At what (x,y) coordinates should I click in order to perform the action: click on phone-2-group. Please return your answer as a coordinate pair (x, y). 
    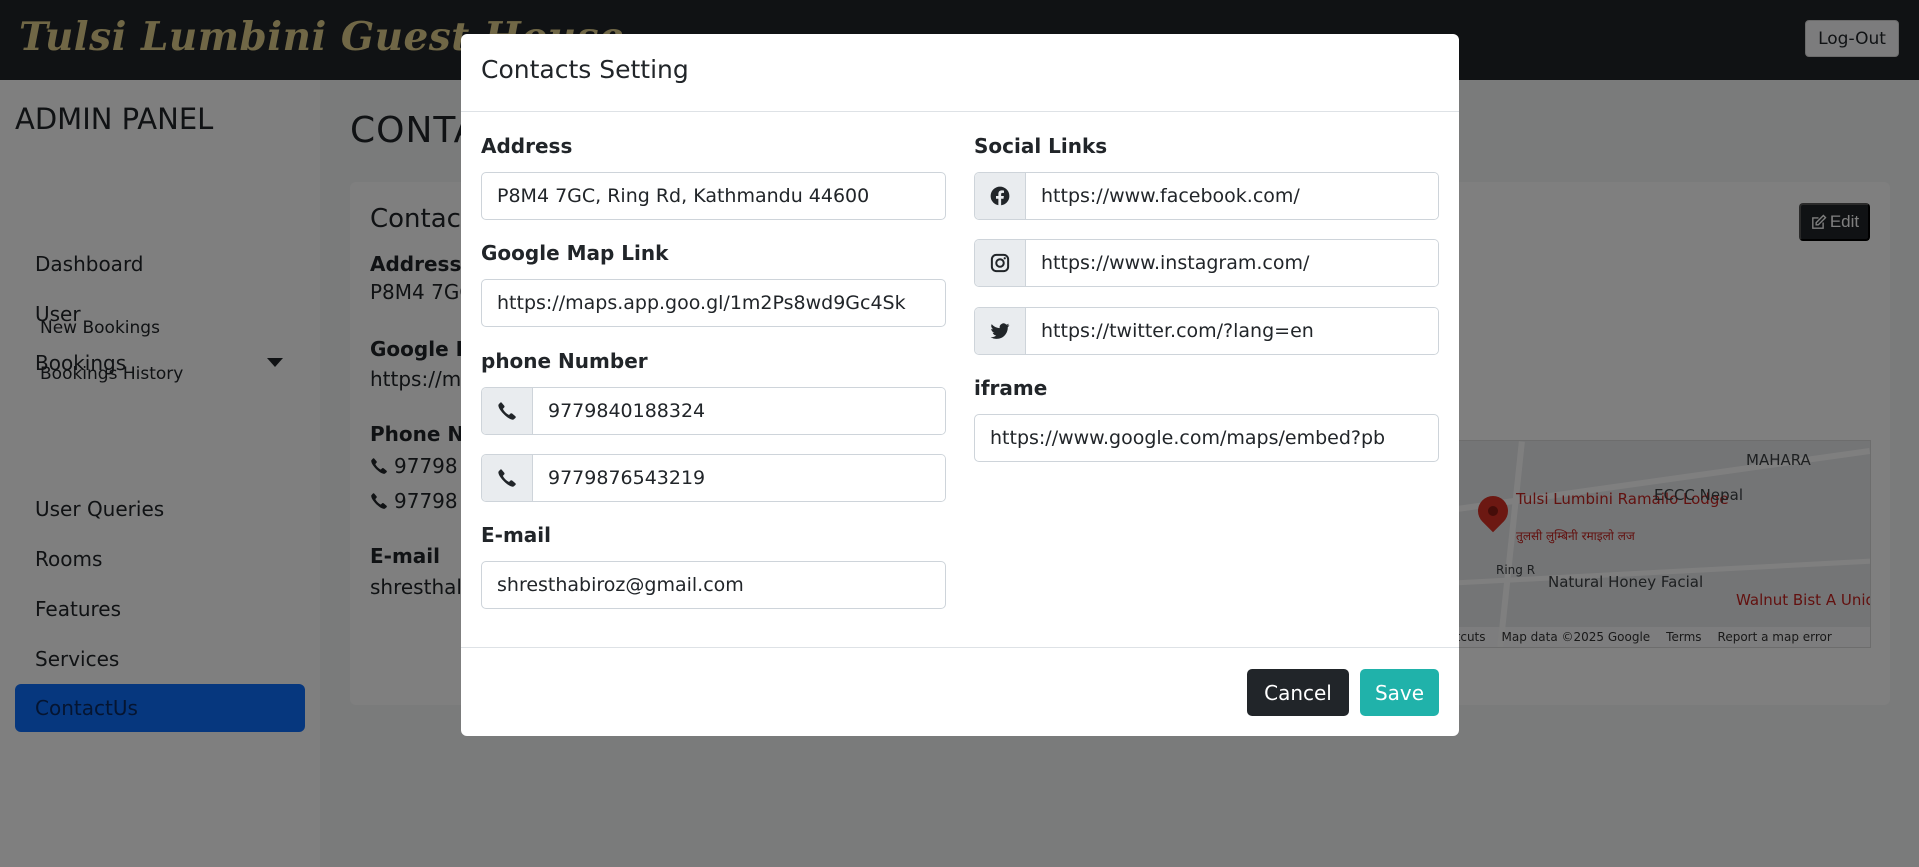
    Looking at the image, I should click on (713, 478).